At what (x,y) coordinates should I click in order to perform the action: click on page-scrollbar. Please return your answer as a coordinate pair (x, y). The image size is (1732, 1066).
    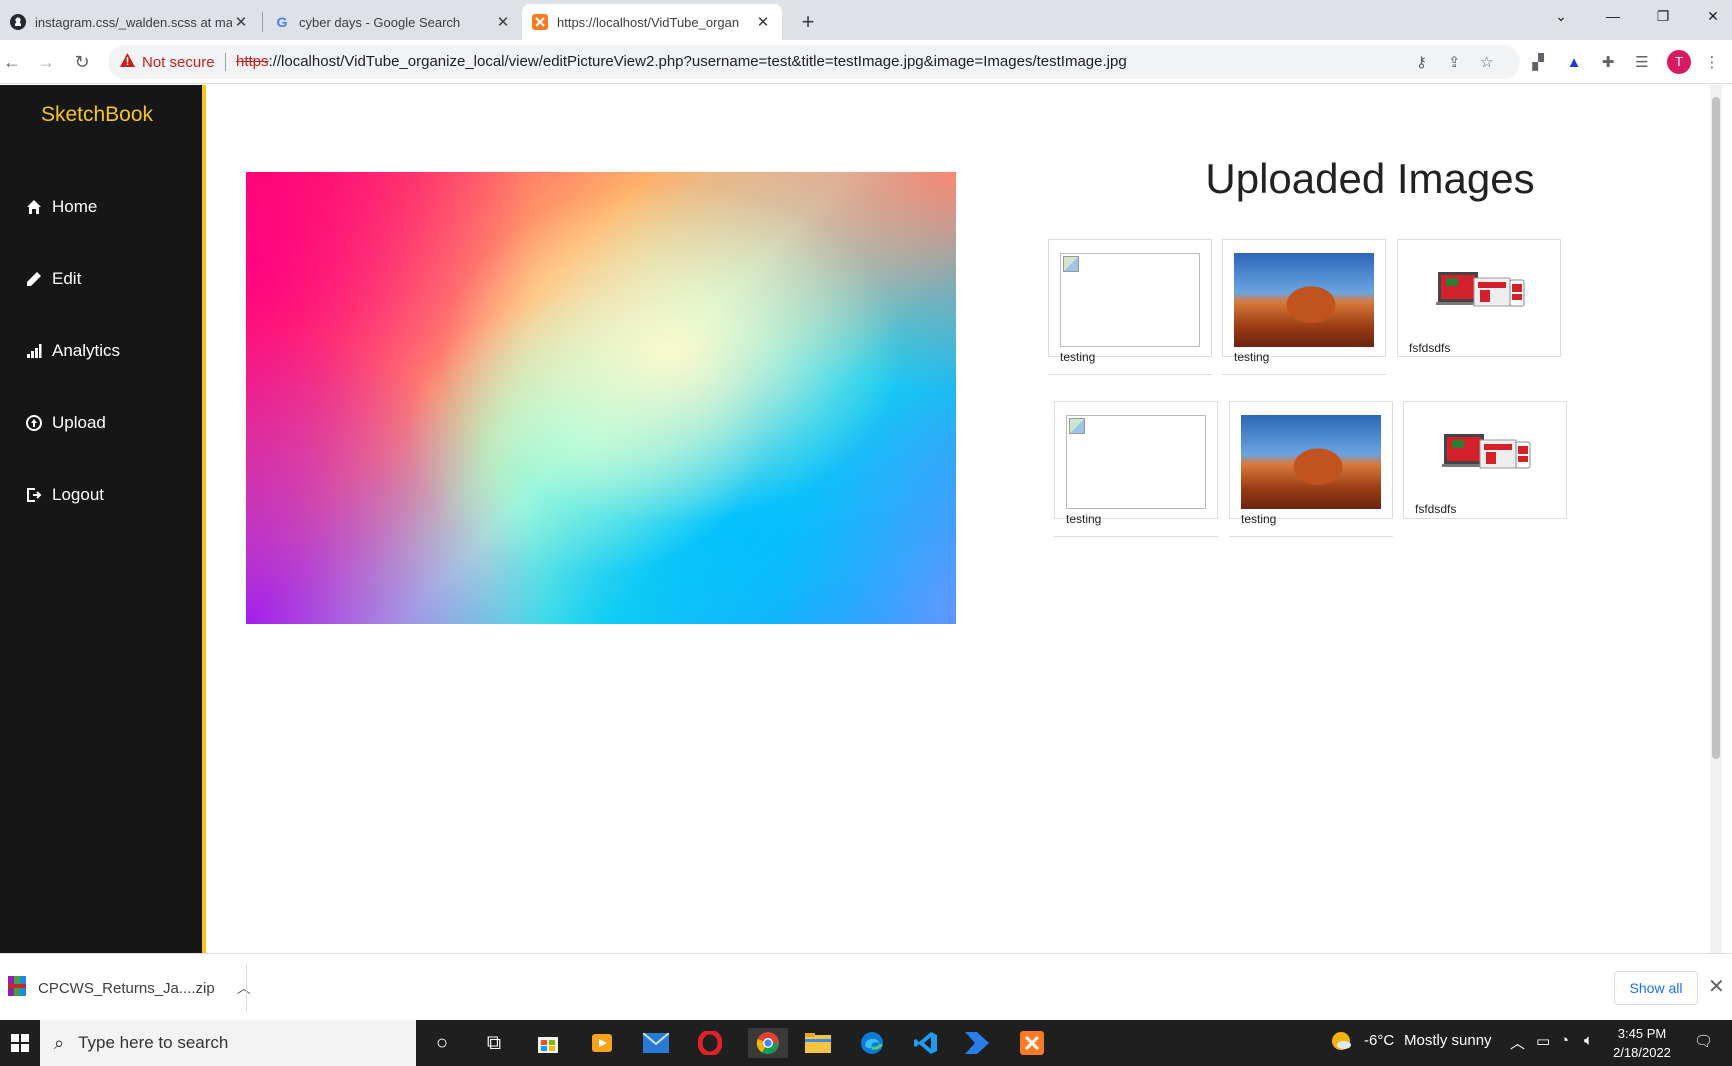
    Looking at the image, I should click on (1716, 519).